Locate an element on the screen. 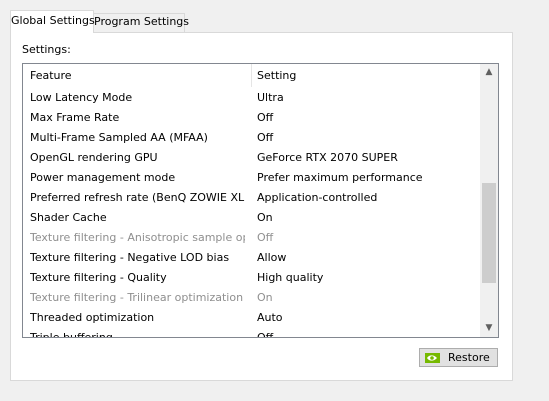 This screenshot has width=549, height=401. vertical-scrollbar: ▲ ▼ is located at coordinates (489, 200).